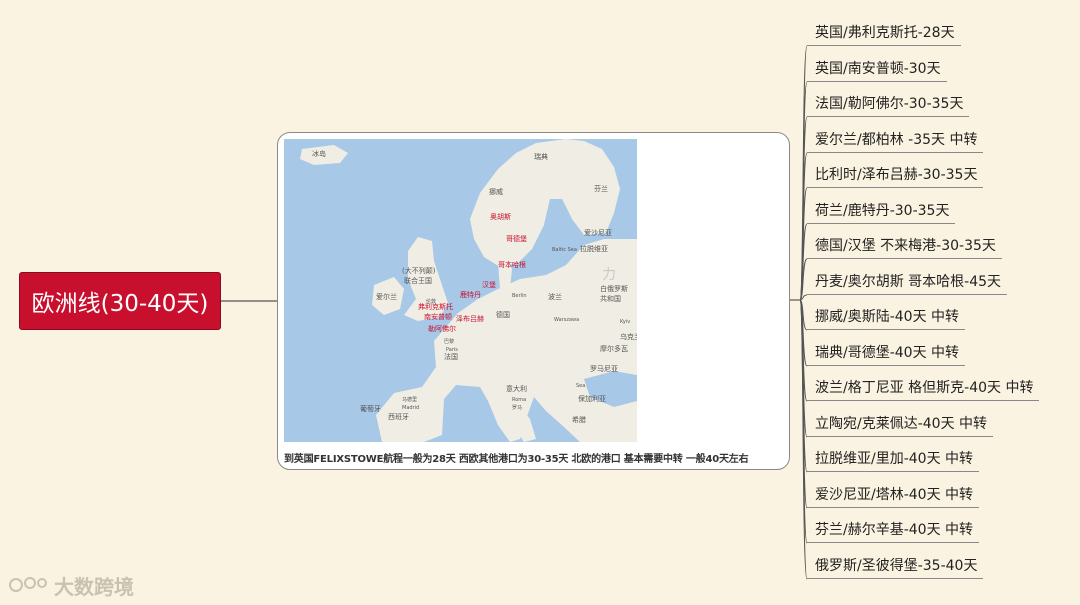 This screenshot has height=605, width=1080. What do you see at coordinates (541, 156) in the screenshot?
I see `svg-text: 瑞典` at bounding box center [541, 156].